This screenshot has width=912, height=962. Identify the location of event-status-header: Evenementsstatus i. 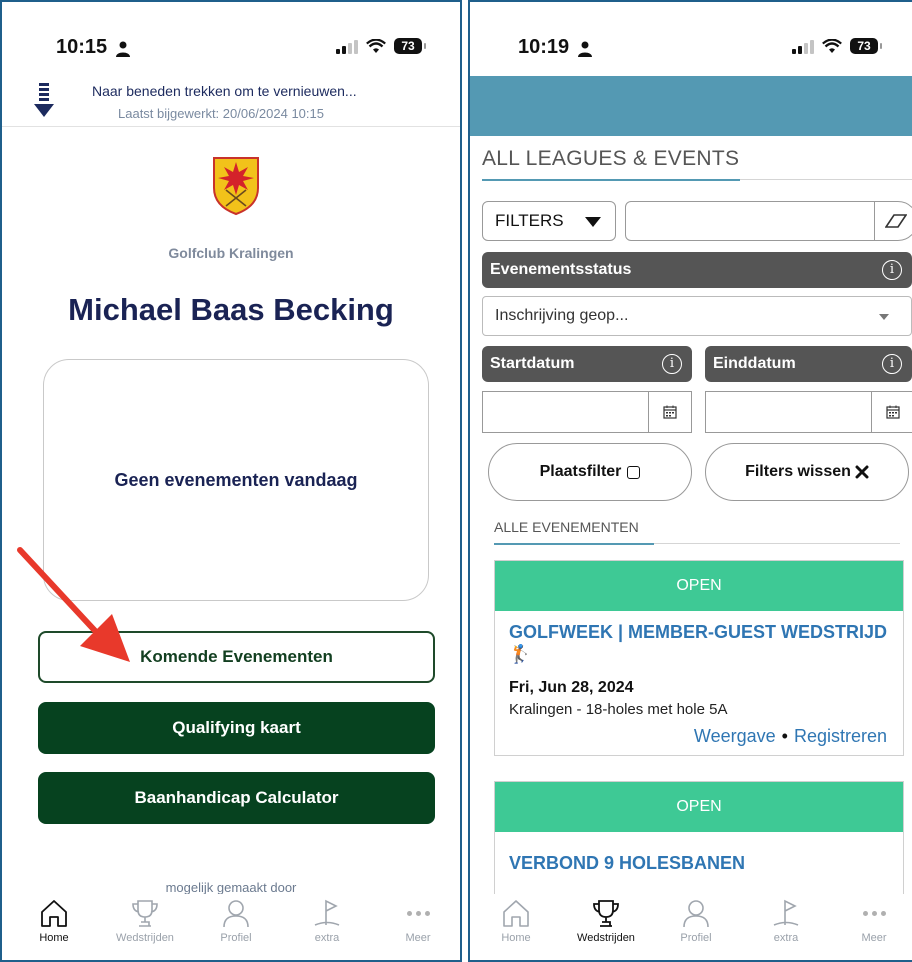
(697, 270).